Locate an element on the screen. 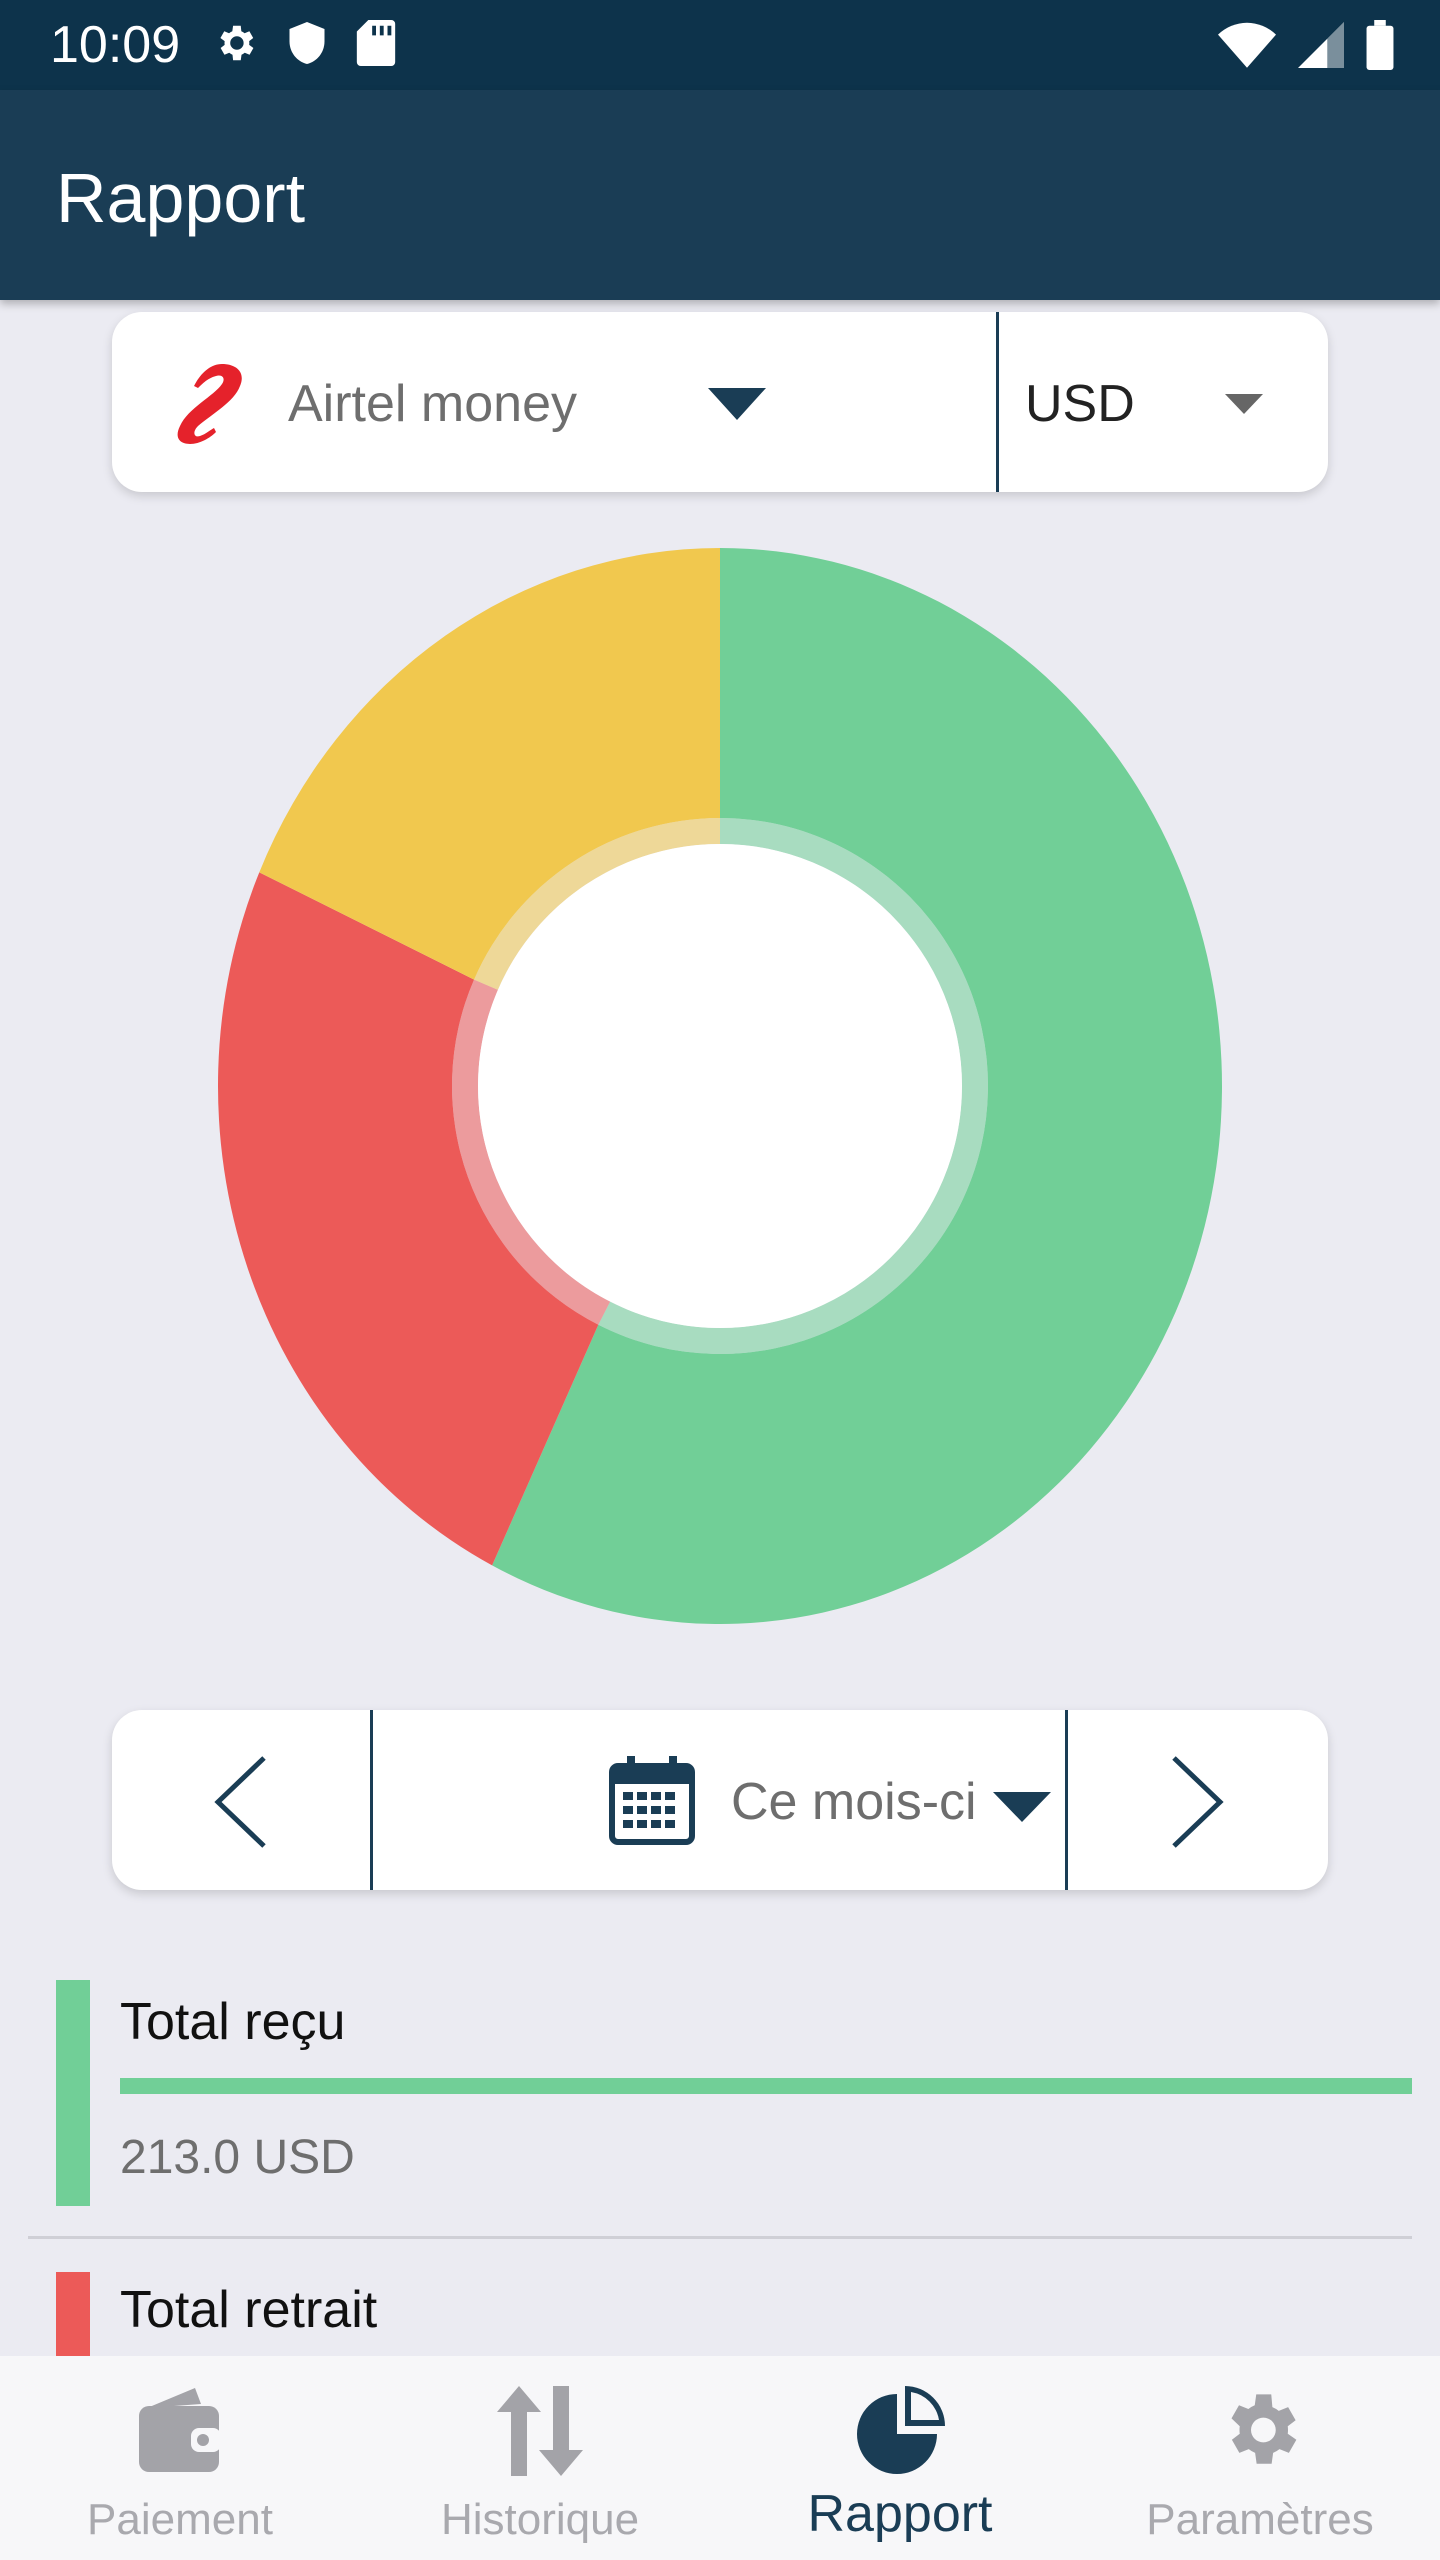  previous-period-button is located at coordinates (241, 1800).